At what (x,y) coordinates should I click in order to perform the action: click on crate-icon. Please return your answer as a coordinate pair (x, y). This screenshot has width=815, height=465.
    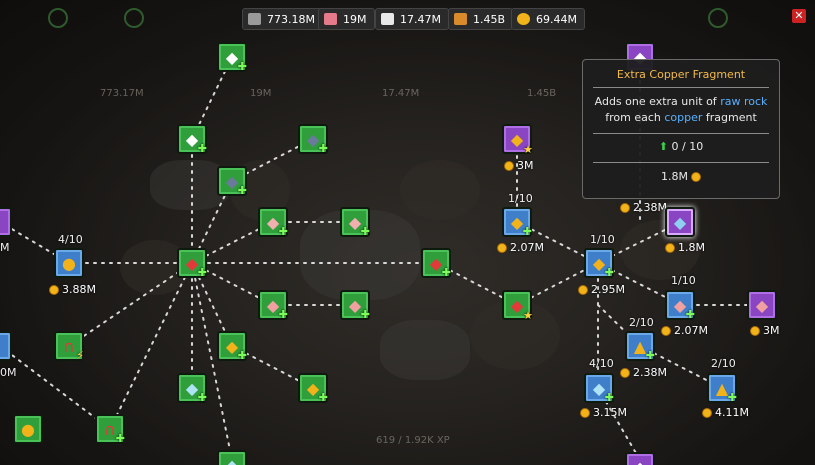
    Looking at the image, I should click on (460, 19).